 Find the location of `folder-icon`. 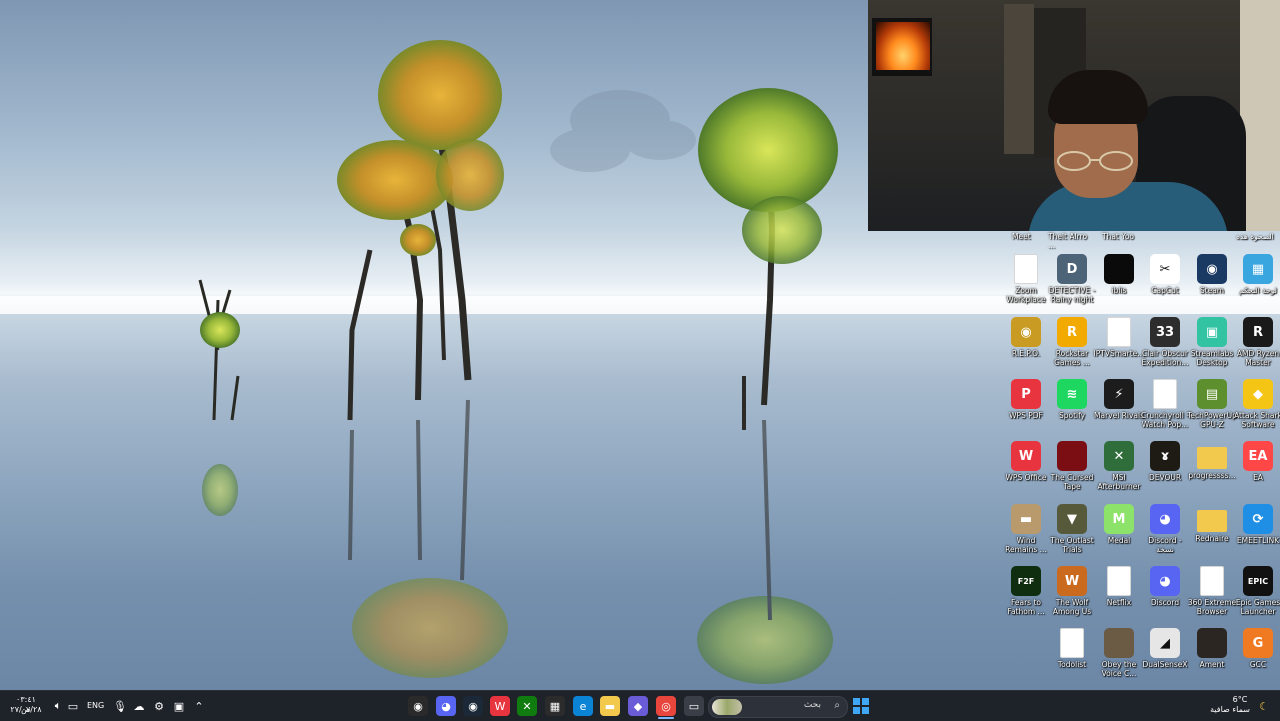

folder-icon is located at coordinates (1212, 521).